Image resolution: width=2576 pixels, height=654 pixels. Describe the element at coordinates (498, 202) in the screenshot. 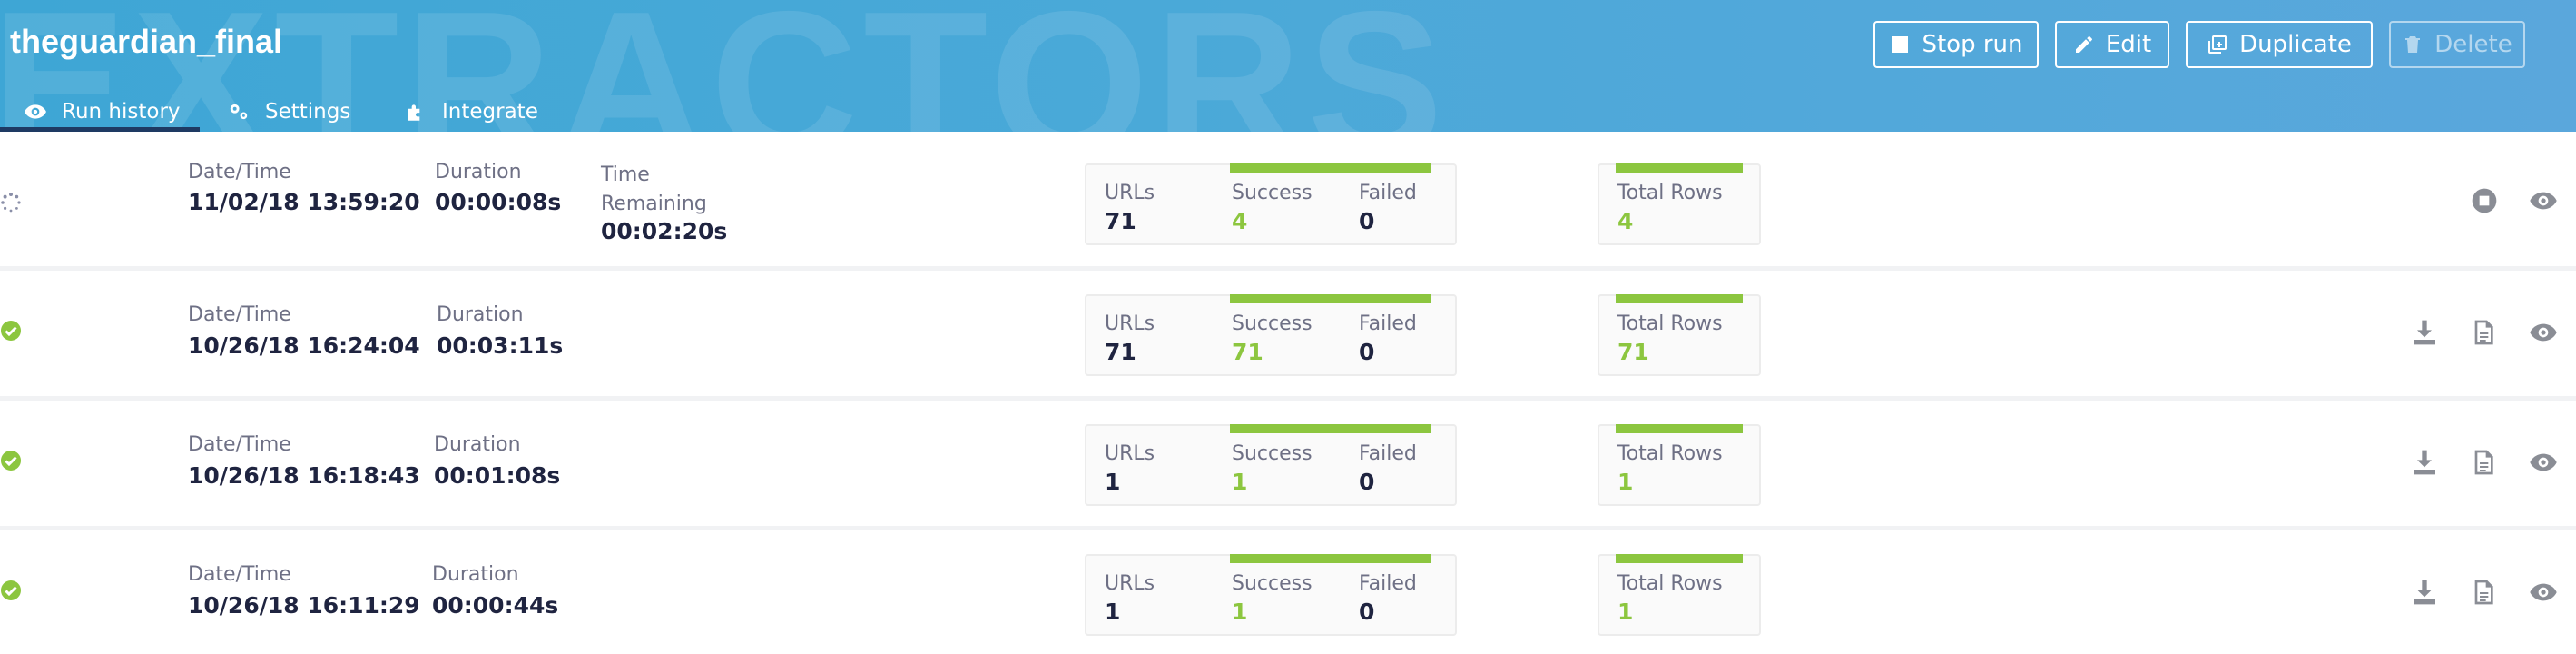

I see `duration-value: 00:00:08s` at that location.